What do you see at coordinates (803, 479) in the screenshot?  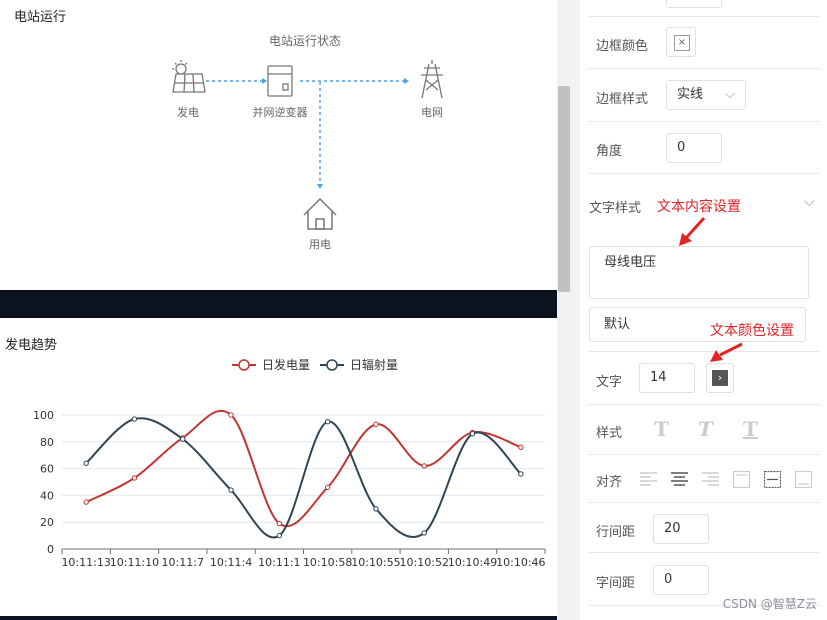 I see `valign-bottom-icon` at bounding box center [803, 479].